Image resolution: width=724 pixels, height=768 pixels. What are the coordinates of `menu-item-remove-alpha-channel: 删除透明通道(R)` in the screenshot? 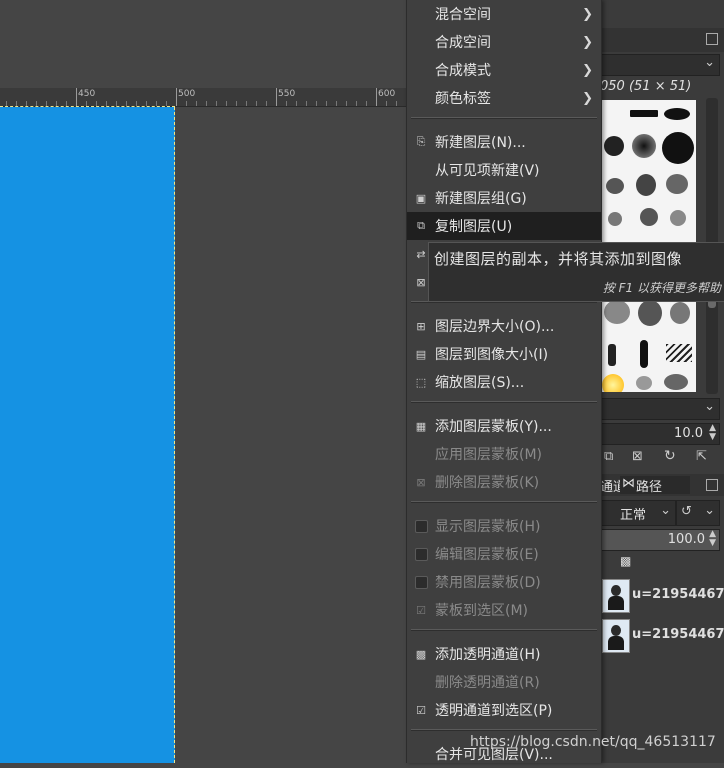 It's located at (504, 682).